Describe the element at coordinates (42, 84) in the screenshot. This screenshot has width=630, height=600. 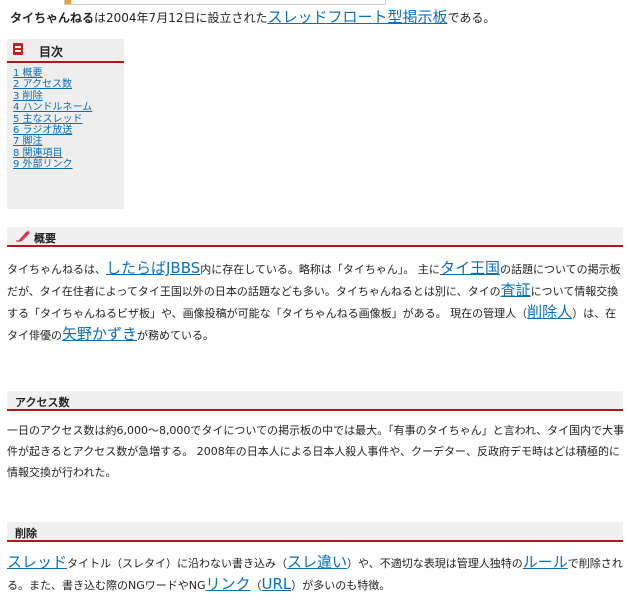
I see `toc-item-access: 2 アクセス数` at that location.